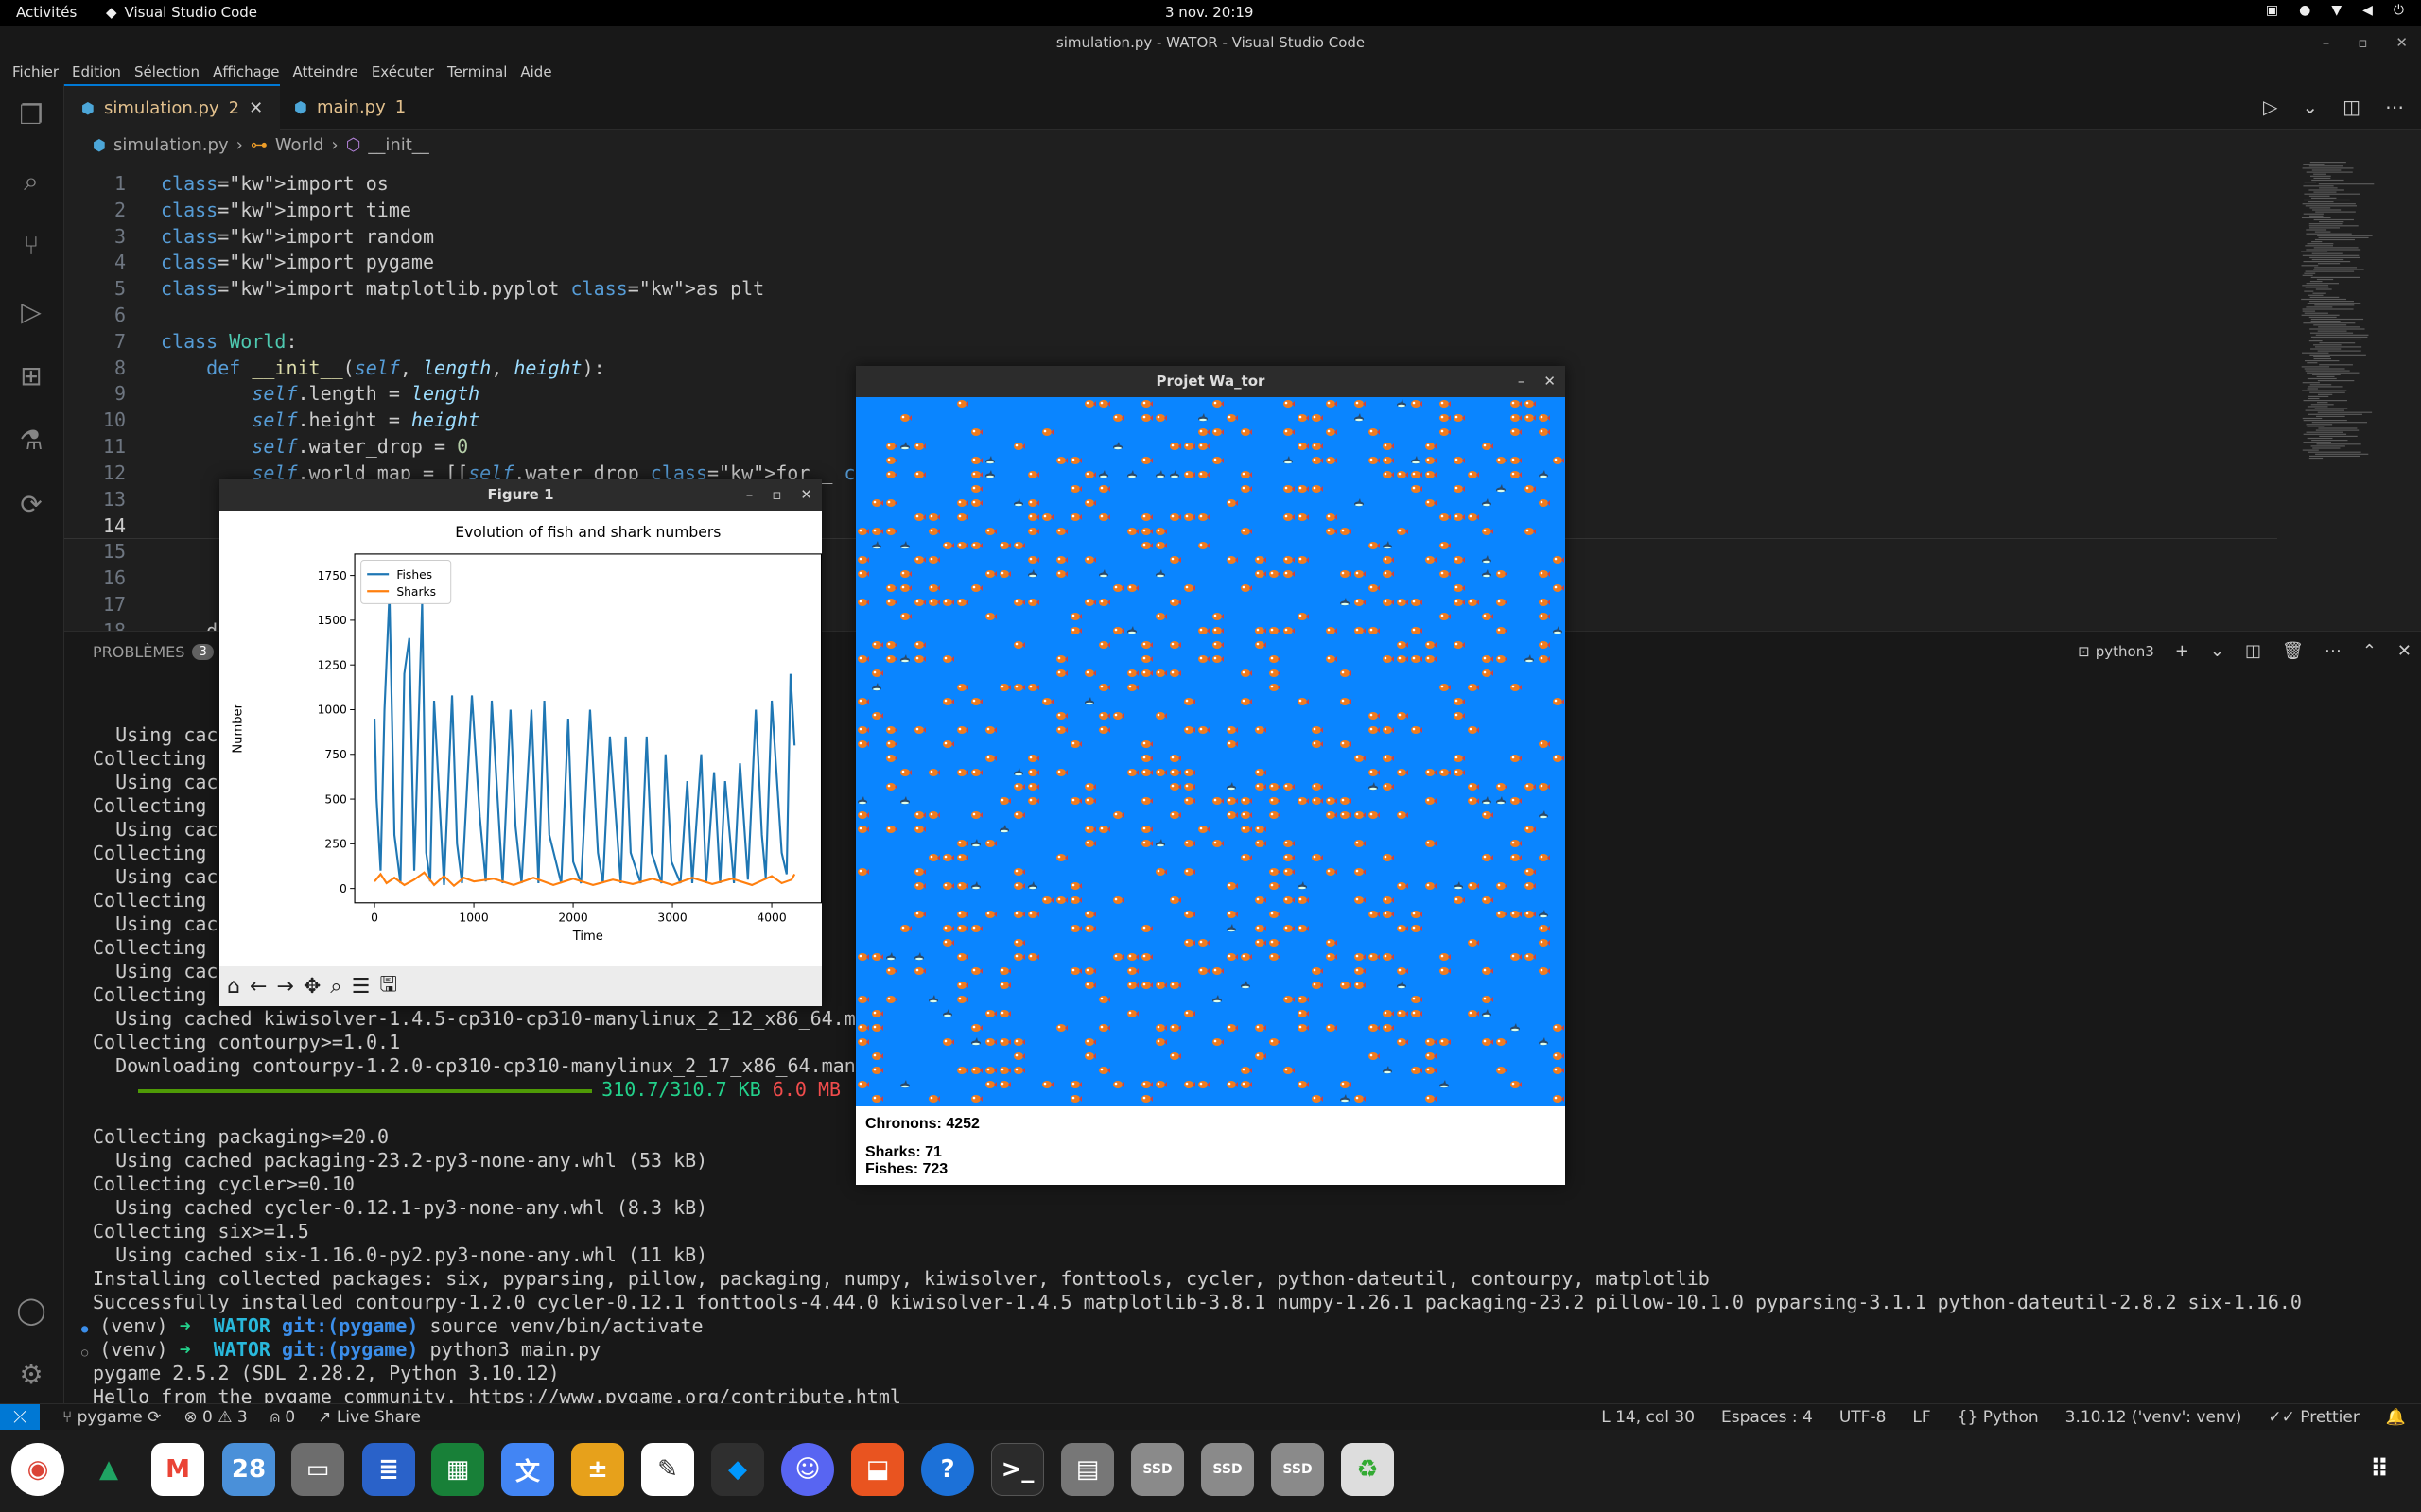 This screenshot has height=1512, width=2421. I want to click on menu-aide: Aide, so click(536, 72).